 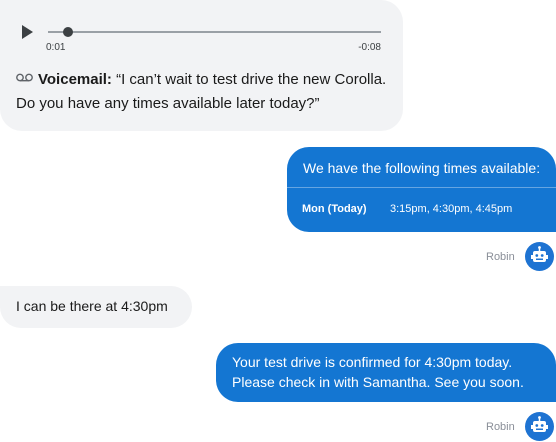 What do you see at coordinates (369, 47) in the screenshot?
I see `remaining-time: -0:08` at bounding box center [369, 47].